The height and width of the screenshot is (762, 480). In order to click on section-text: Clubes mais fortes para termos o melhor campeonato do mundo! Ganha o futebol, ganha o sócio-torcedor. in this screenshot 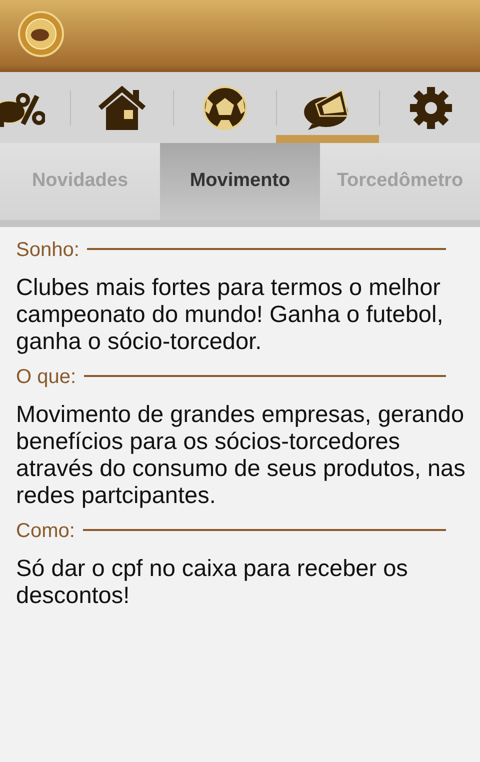, I will do `click(230, 314)`.